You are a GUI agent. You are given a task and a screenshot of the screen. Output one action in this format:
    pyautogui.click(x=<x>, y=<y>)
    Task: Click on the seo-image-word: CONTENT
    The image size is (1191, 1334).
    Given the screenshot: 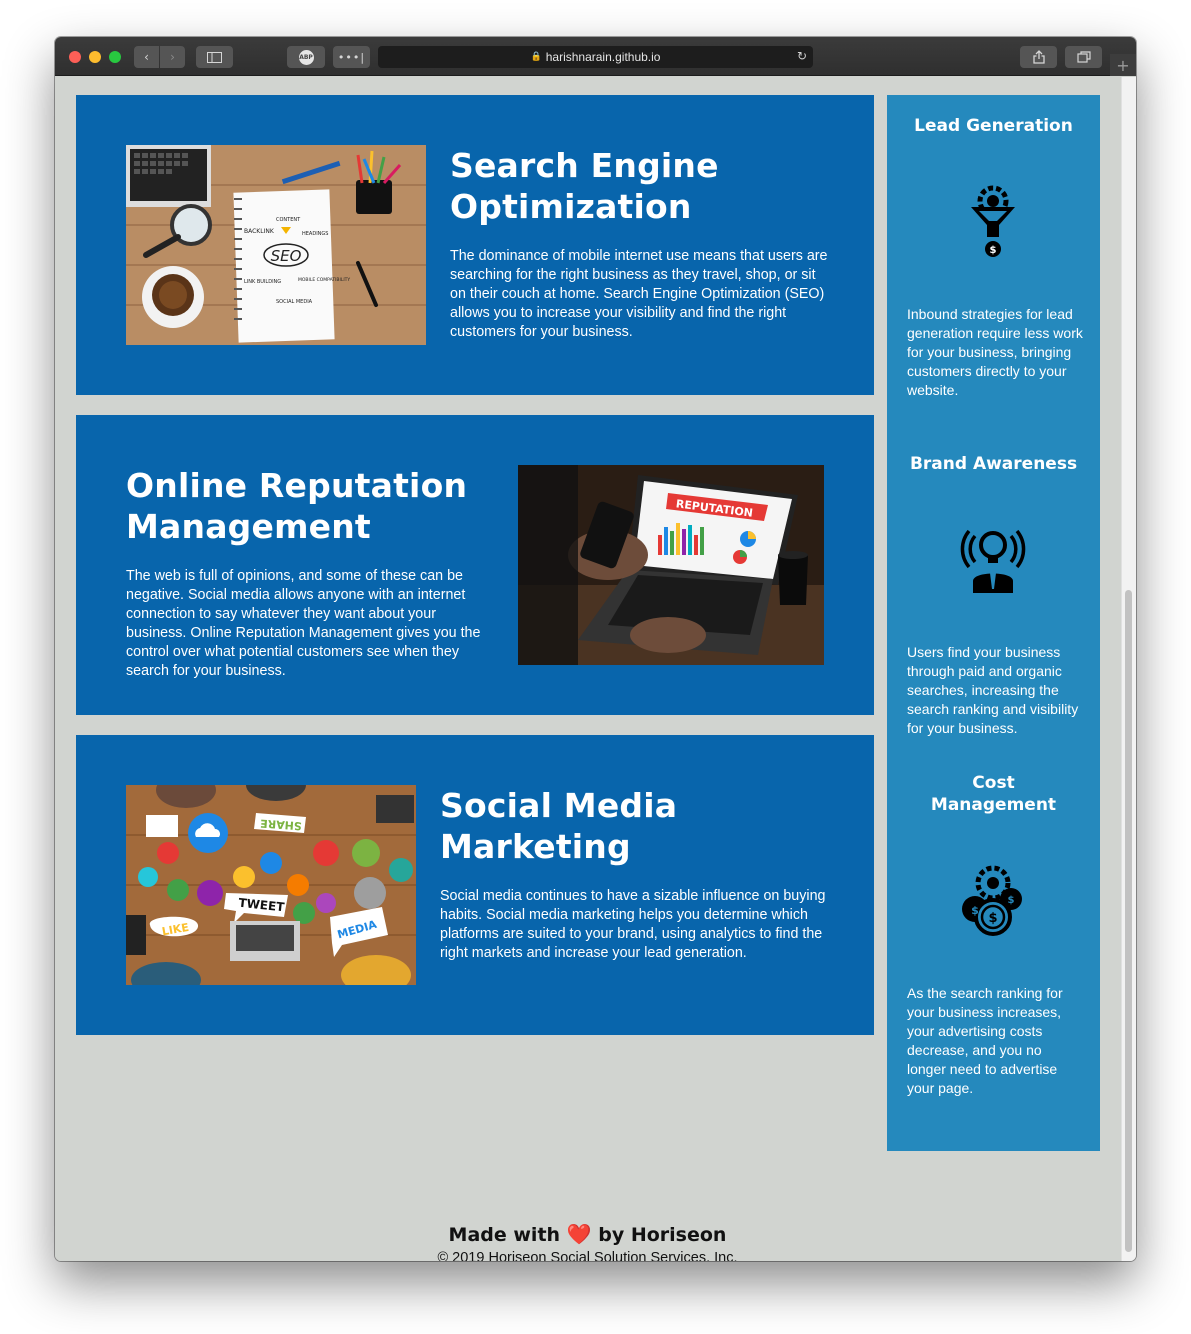 What is the action you would take?
    pyautogui.click(x=288, y=220)
    